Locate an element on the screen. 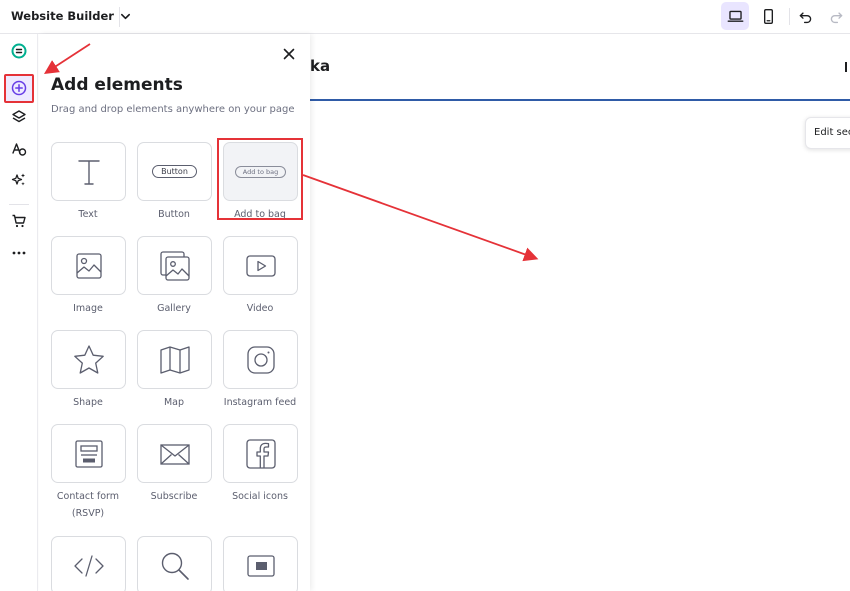 The image size is (850, 591). form-icon is located at coordinates (88, 453).